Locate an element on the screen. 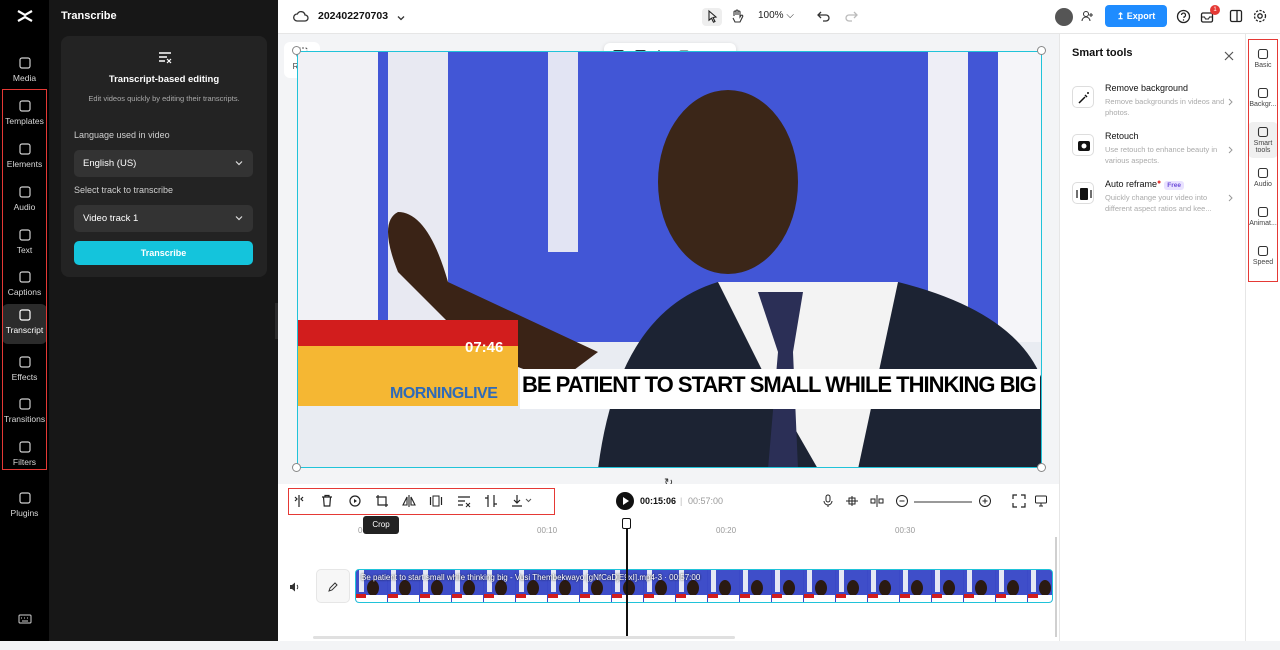  rail-item-transcript: Transcript is located at coordinates (24, 324).